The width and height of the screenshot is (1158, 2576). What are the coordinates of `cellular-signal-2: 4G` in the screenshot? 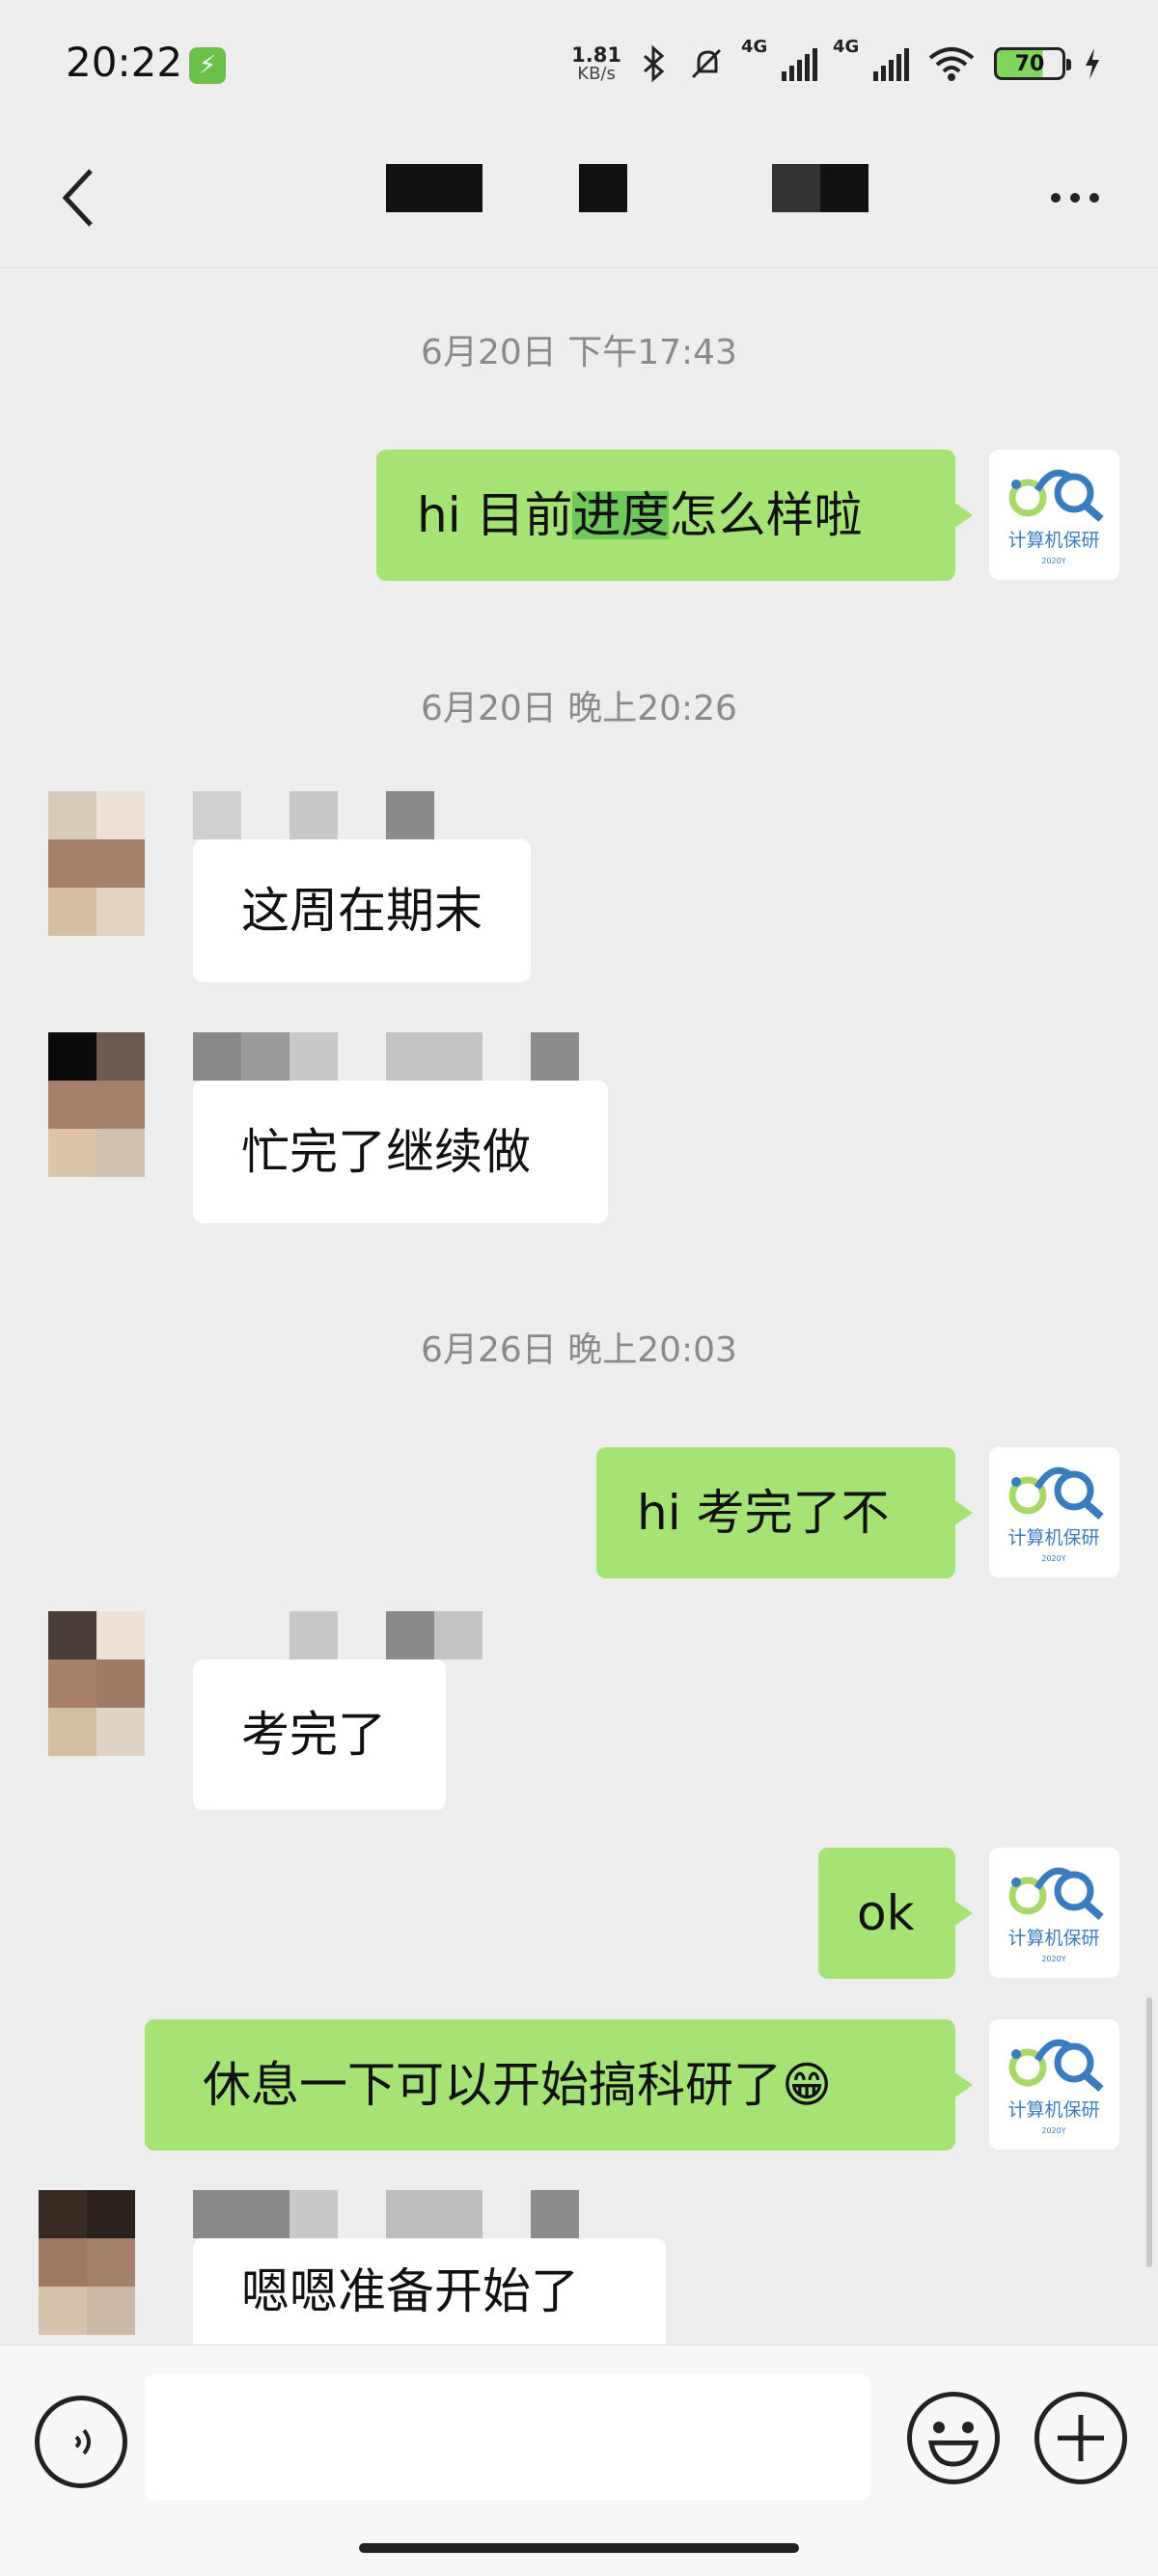 It's located at (871, 59).